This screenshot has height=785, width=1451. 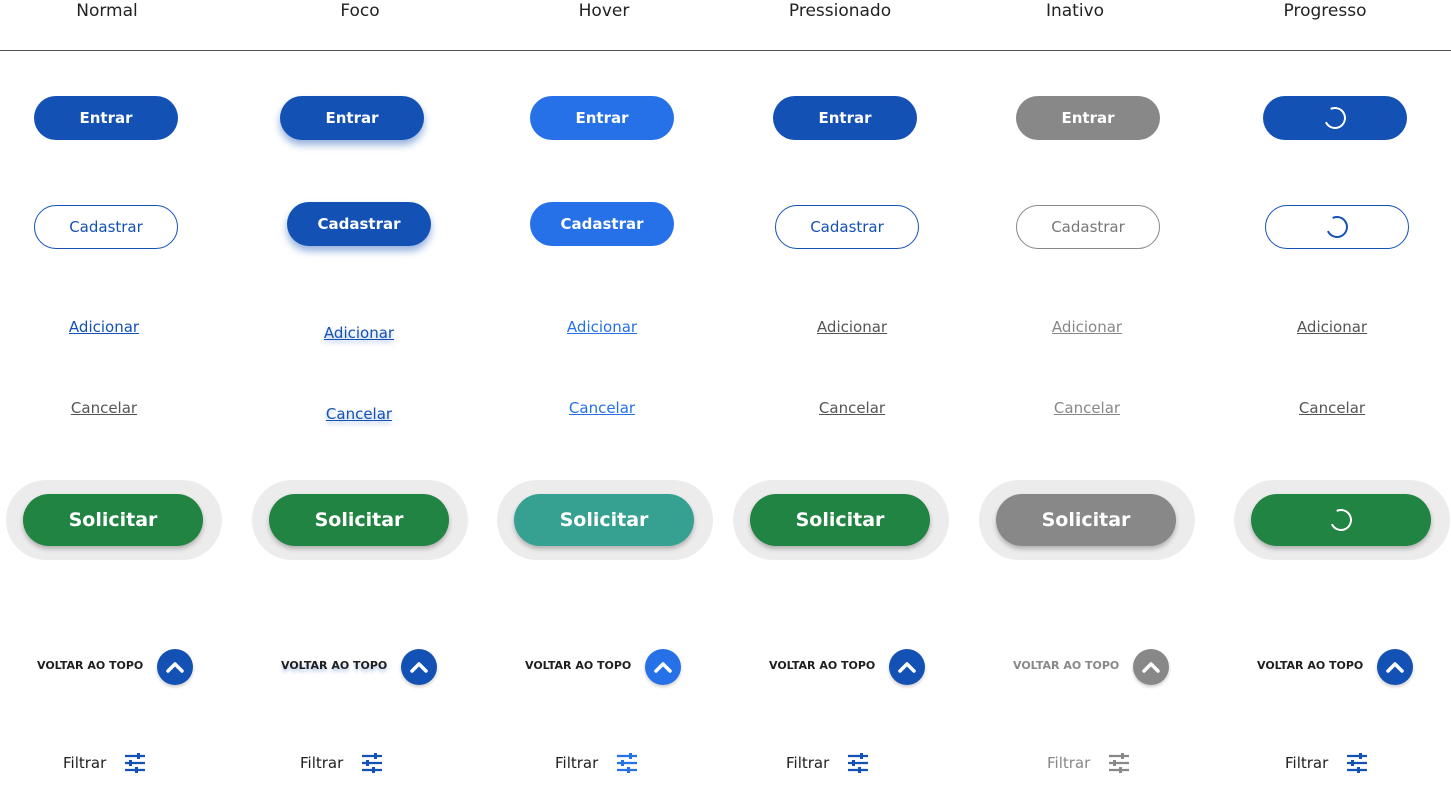 What do you see at coordinates (1332, 408) in the screenshot?
I see `cancelar-link-progress: Cancelar` at bounding box center [1332, 408].